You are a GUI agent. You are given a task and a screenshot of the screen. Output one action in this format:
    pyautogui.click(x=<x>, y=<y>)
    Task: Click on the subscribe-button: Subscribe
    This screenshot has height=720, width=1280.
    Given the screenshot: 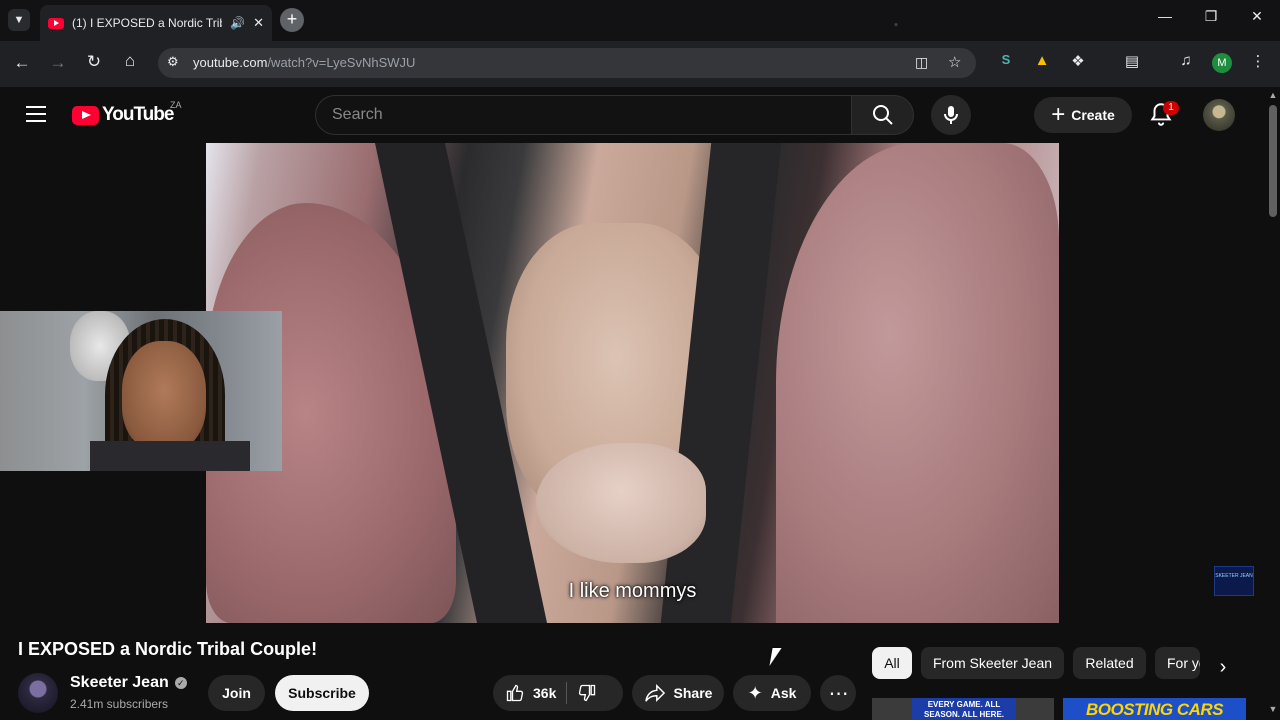 What is the action you would take?
    pyautogui.click(x=322, y=693)
    